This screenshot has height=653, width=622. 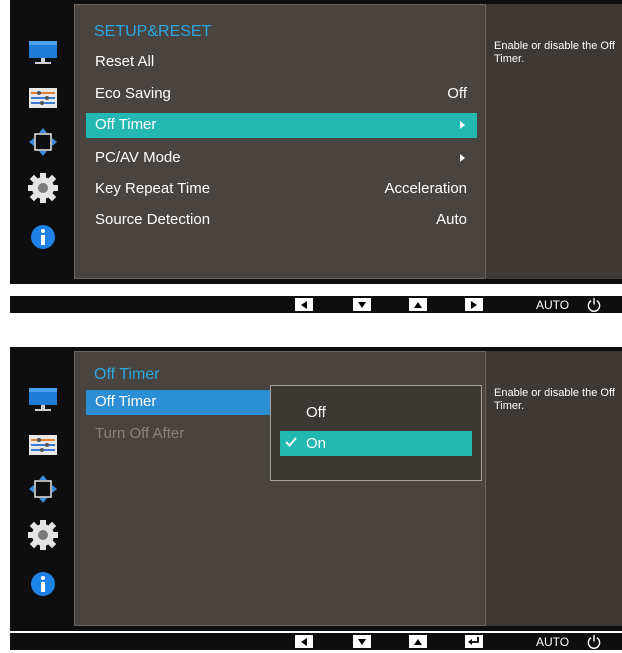 What do you see at coordinates (281, 62) in the screenshot?
I see `menu-item-reset-all: Reset All` at bounding box center [281, 62].